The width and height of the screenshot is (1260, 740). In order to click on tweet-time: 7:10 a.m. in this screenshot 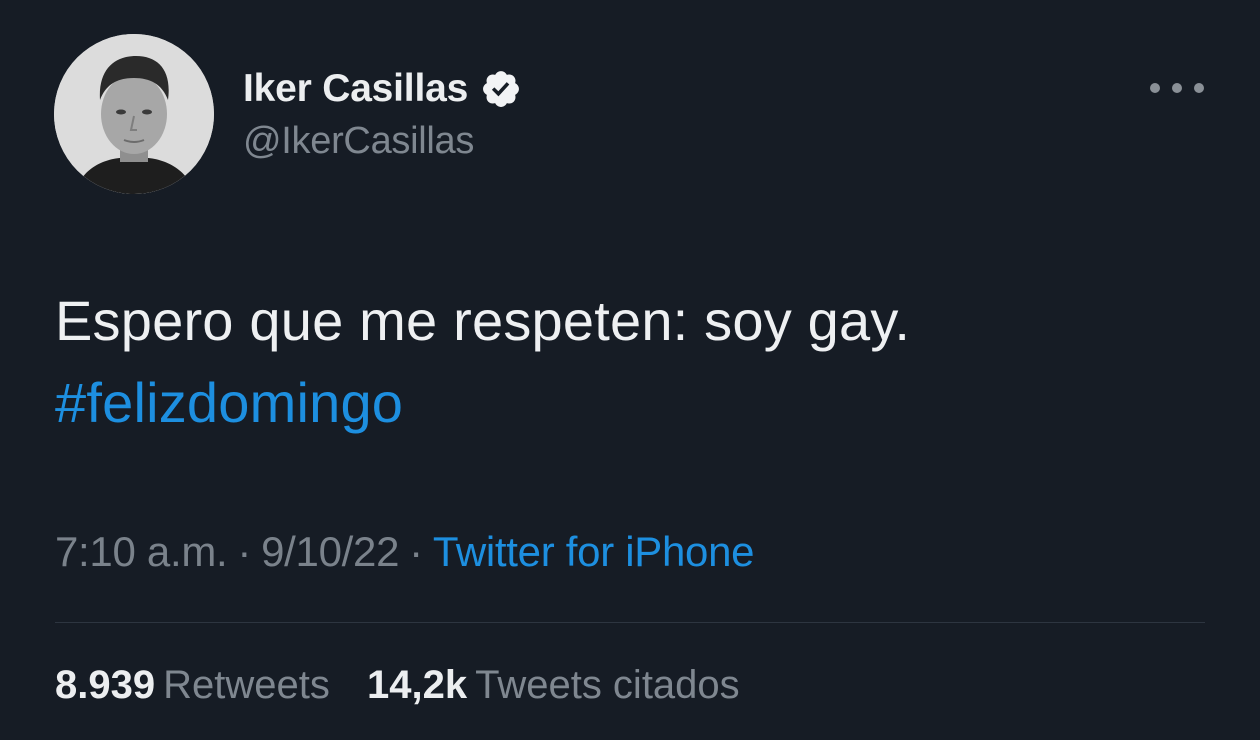, I will do `click(141, 551)`.